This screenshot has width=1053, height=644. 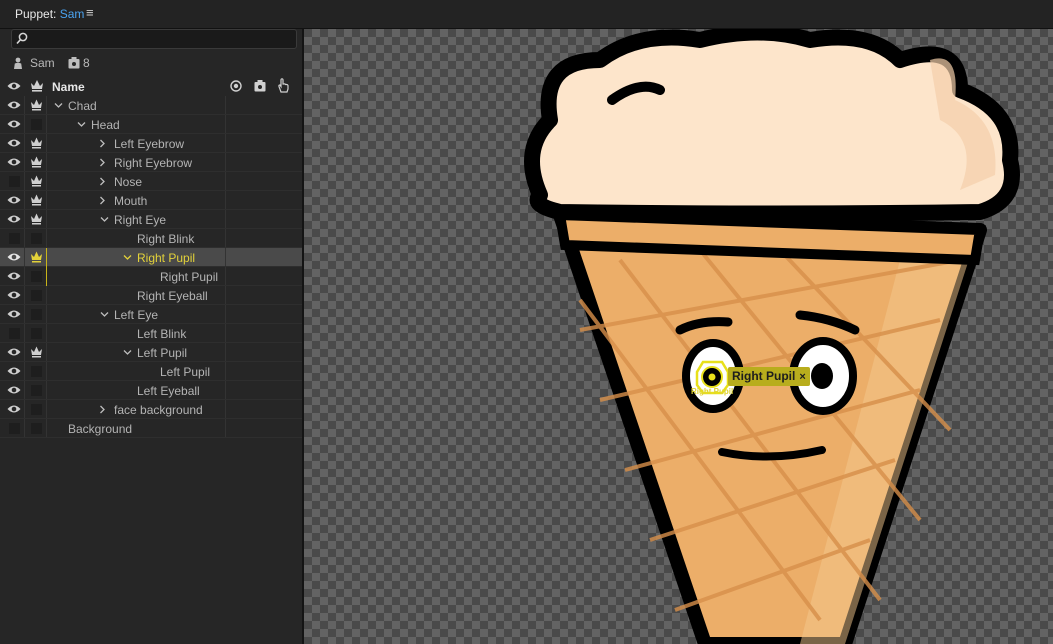 I want to click on rig-icon, so click(x=74, y=63).